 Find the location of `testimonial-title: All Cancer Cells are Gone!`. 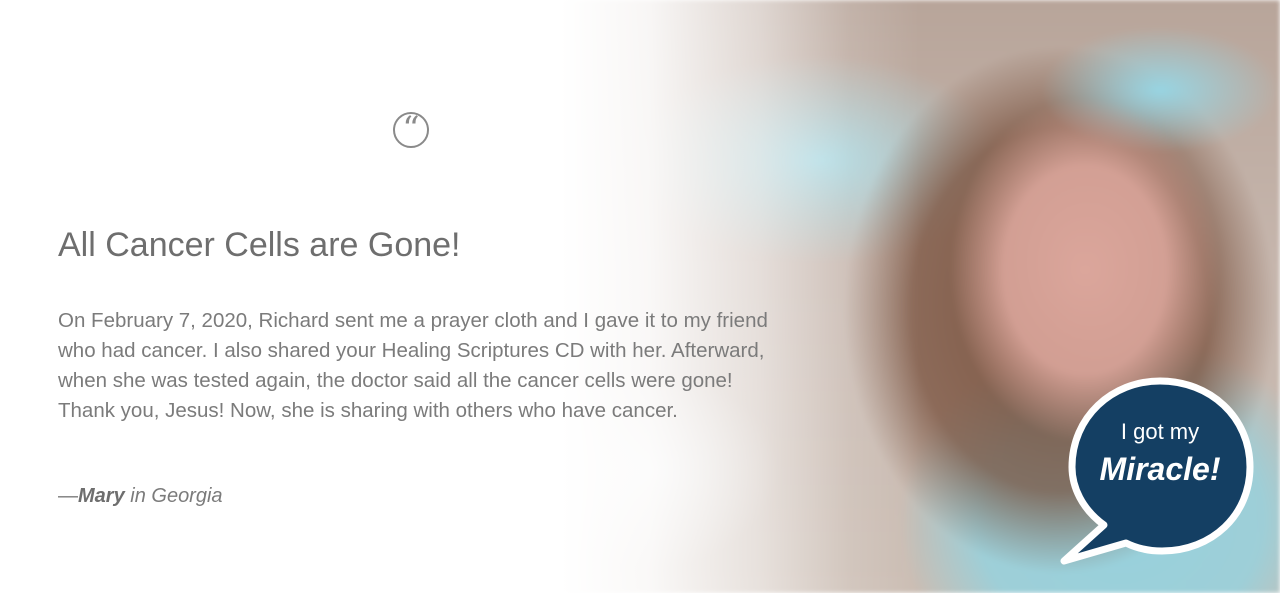

testimonial-title: All Cancer Cells are Gone! is located at coordinates (259, 245).